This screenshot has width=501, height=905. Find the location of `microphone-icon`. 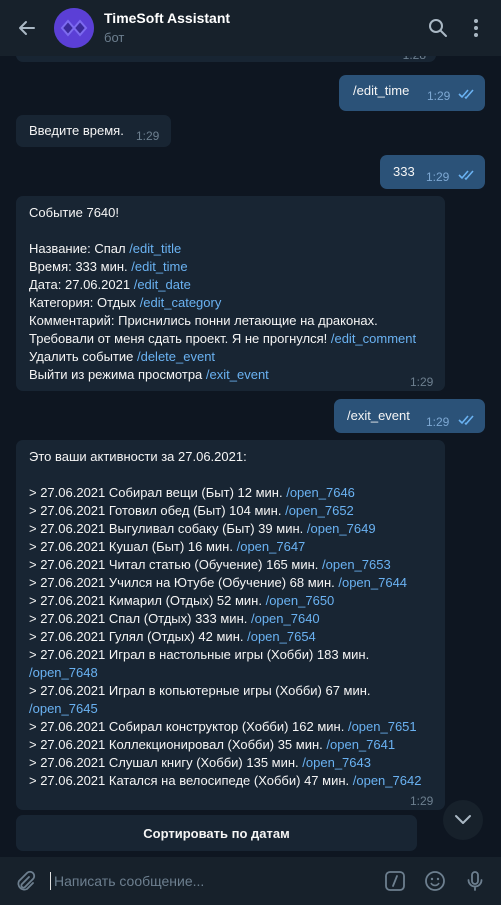

microphone-icon is located at coordinates (475, 881).